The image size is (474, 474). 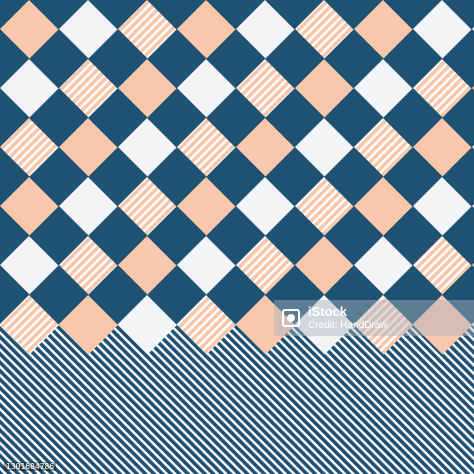 What do you see at coordinates (30, 466) in the screenshot?
I see `stock-image-id: 1301684786` at bounding box center [30, 466].